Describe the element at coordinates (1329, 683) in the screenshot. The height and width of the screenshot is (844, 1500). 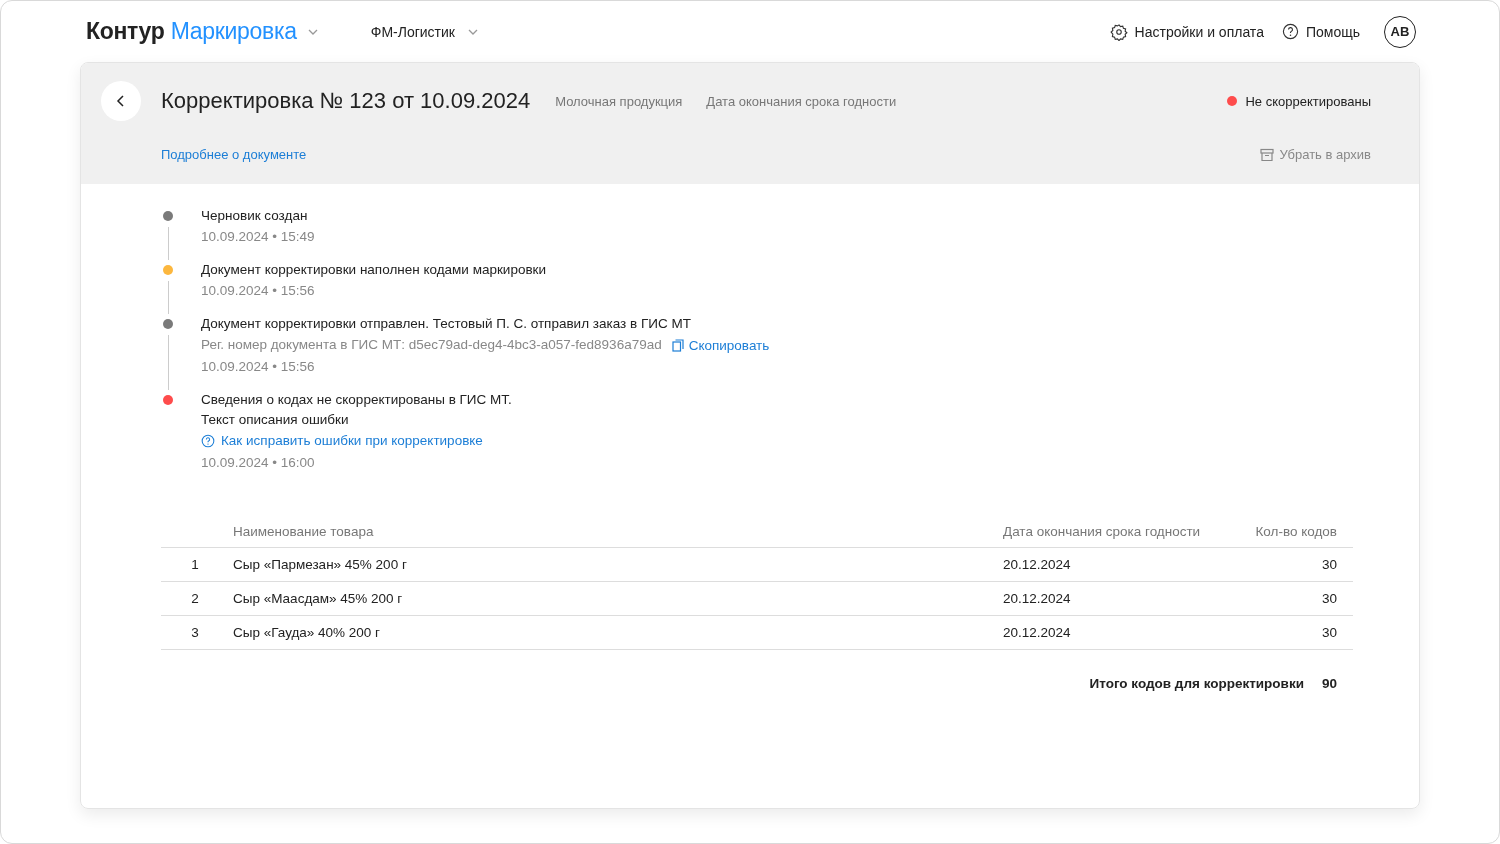
I see `total-value: 90` at that location.